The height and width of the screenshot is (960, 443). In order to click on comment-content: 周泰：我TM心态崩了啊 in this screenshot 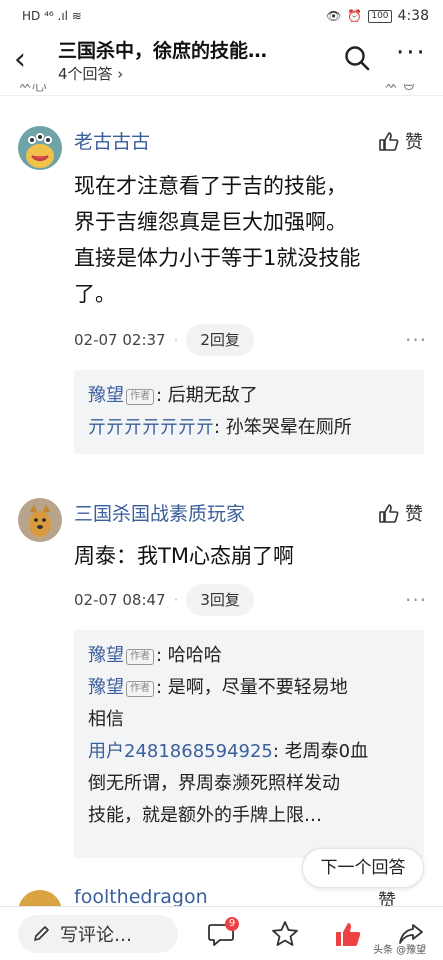, I will do `click(249, 556)`.